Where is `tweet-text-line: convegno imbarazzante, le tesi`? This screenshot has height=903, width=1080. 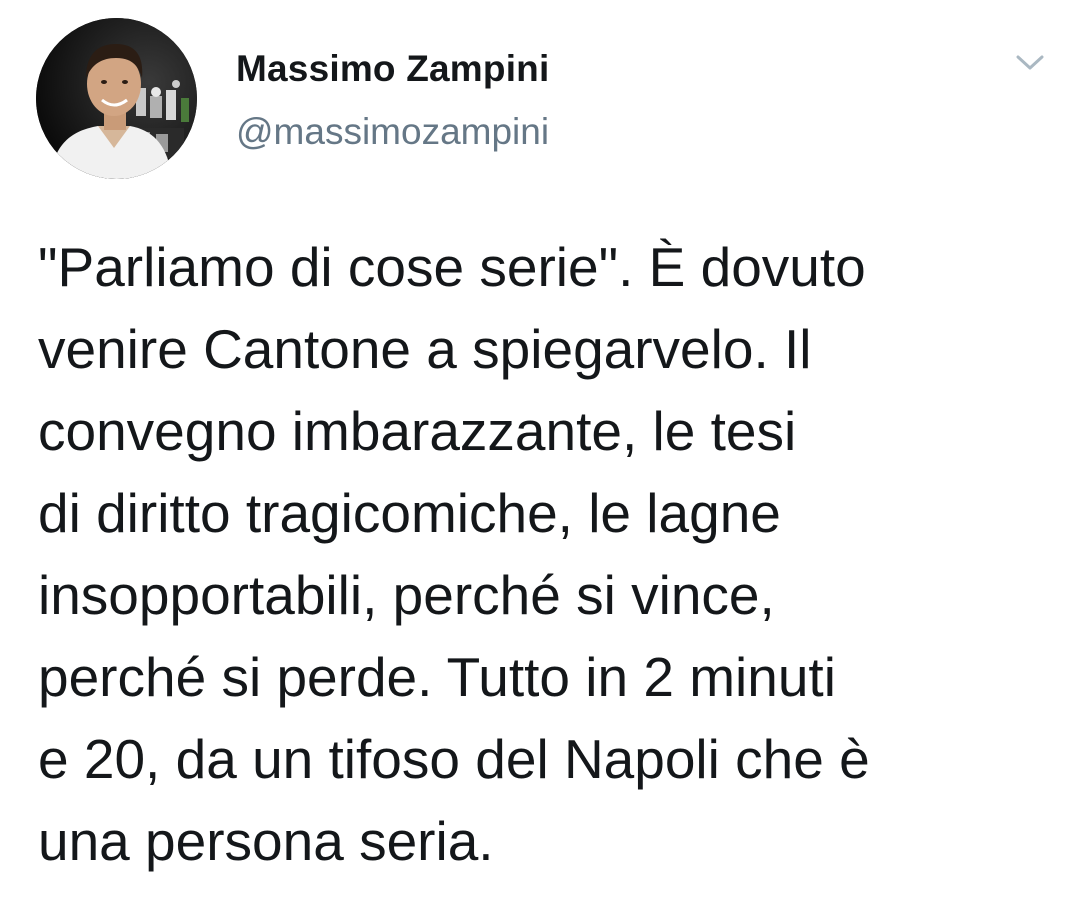 tweet-text-line: convegno imbarazzante, le tesi is located at coordinates (417, 431).